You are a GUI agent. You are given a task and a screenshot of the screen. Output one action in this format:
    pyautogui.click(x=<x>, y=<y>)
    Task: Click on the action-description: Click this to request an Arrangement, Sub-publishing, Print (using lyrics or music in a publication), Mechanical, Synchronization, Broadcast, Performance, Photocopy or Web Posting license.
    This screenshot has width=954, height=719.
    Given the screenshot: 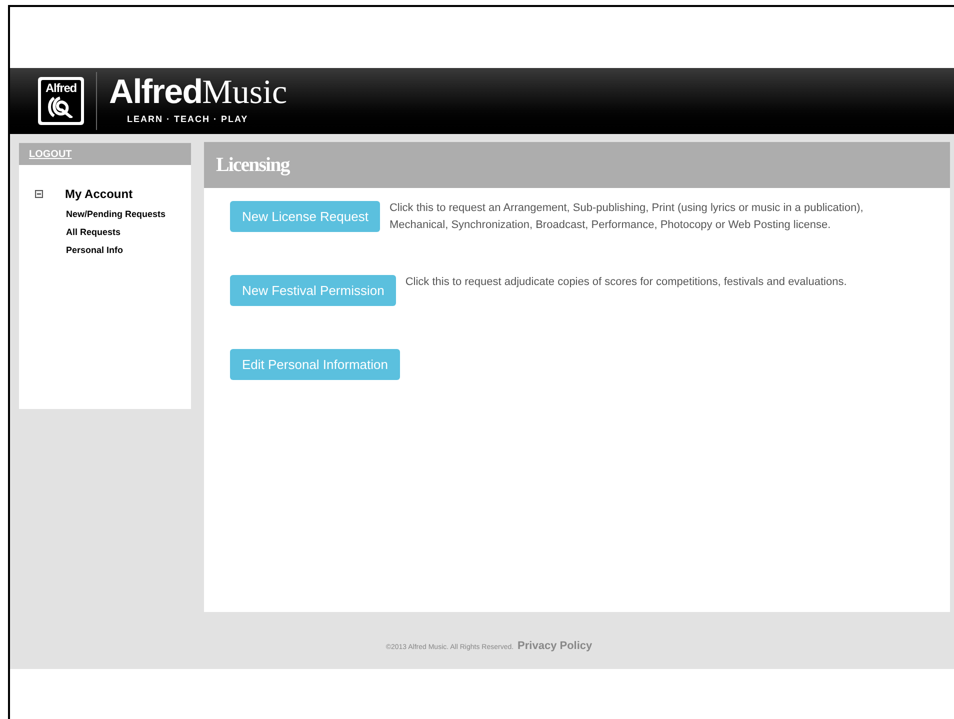 What is the action you would take?
    pyautogui.click(x=626, y=217)
    